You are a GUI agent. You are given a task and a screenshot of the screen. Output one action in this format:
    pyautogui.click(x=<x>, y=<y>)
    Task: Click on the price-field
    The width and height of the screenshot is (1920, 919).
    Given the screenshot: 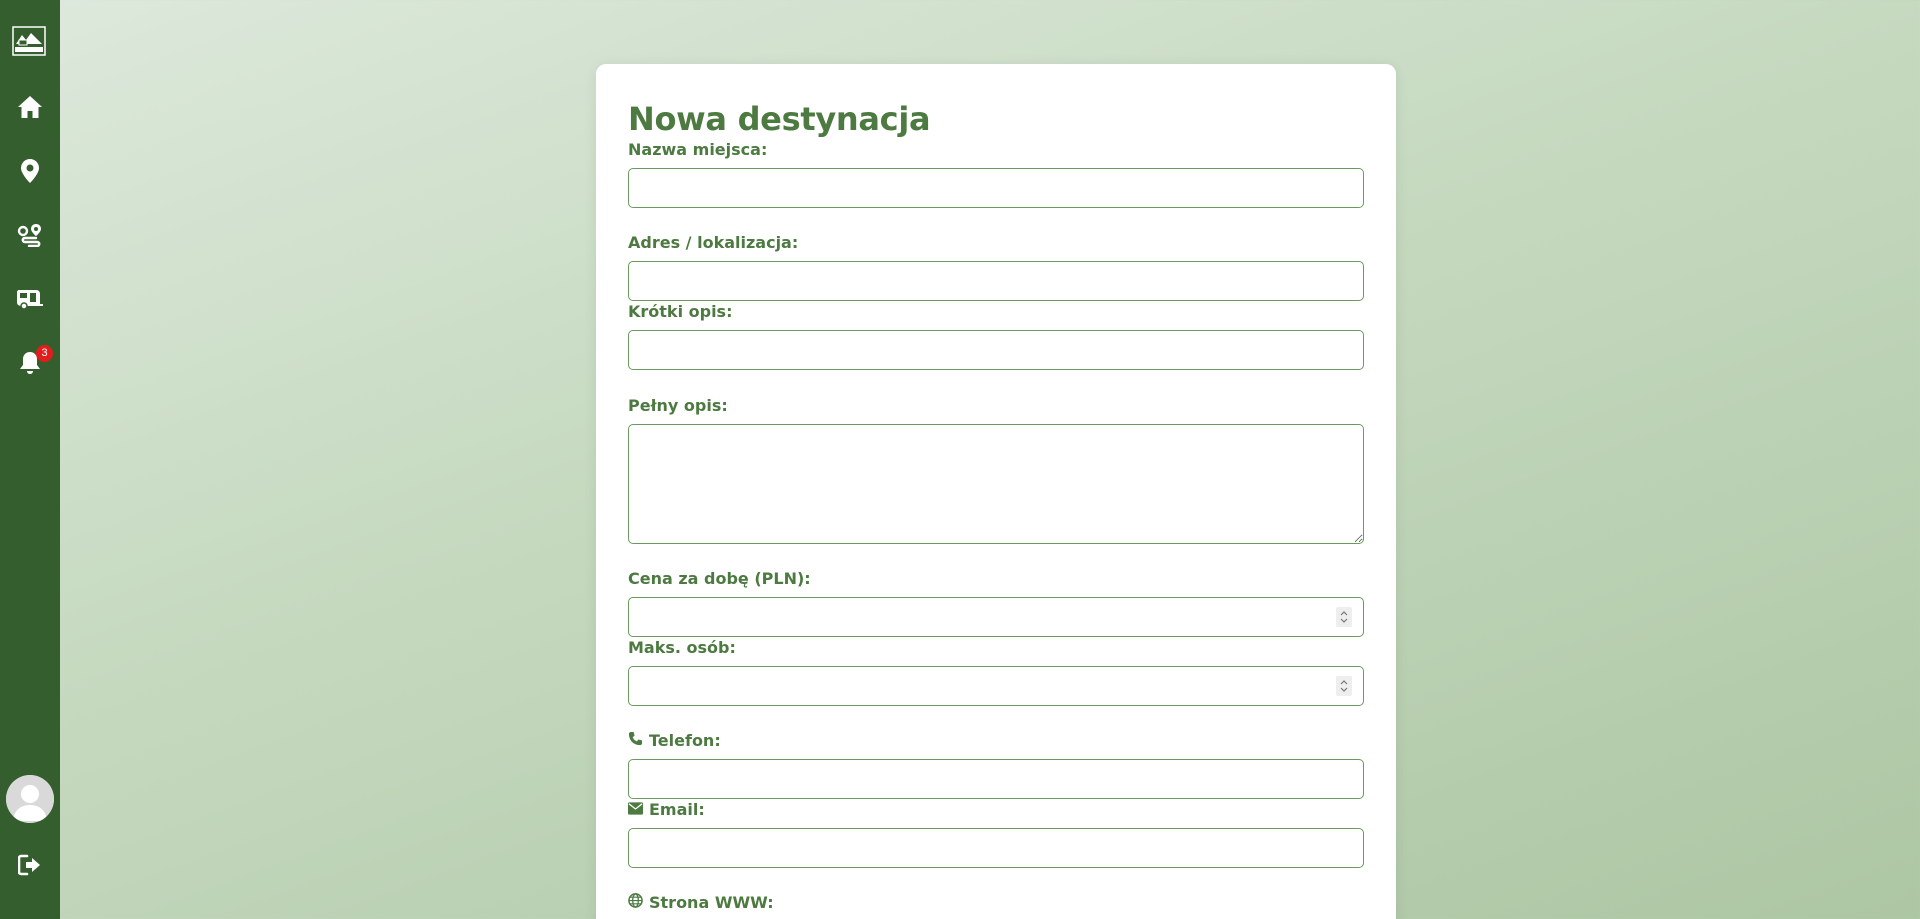 What is the action you would take?
    pyautogui.click(x=996, y=617)
    